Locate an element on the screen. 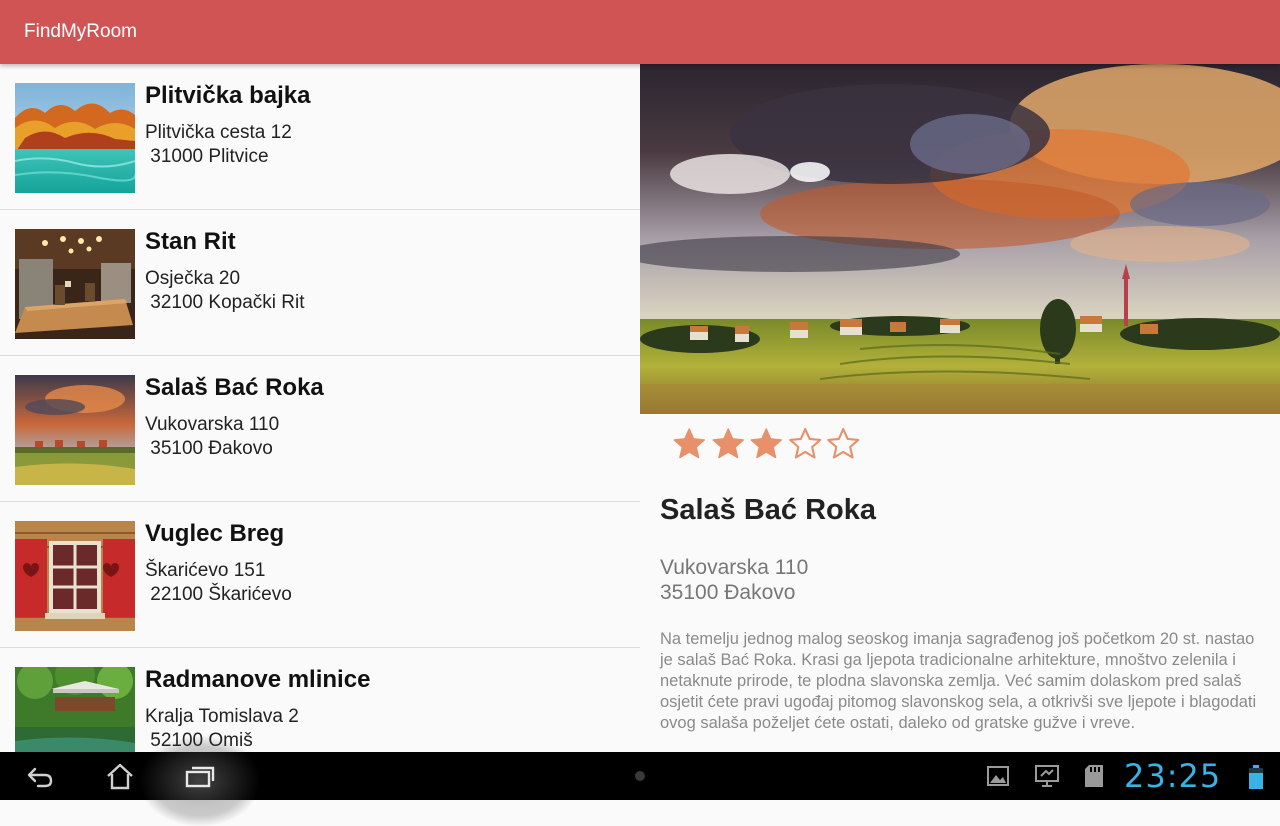 Image resolution: width=1280 pixels, height=826 pixels. riverside-garden-image is located at coordinates (75, 709).